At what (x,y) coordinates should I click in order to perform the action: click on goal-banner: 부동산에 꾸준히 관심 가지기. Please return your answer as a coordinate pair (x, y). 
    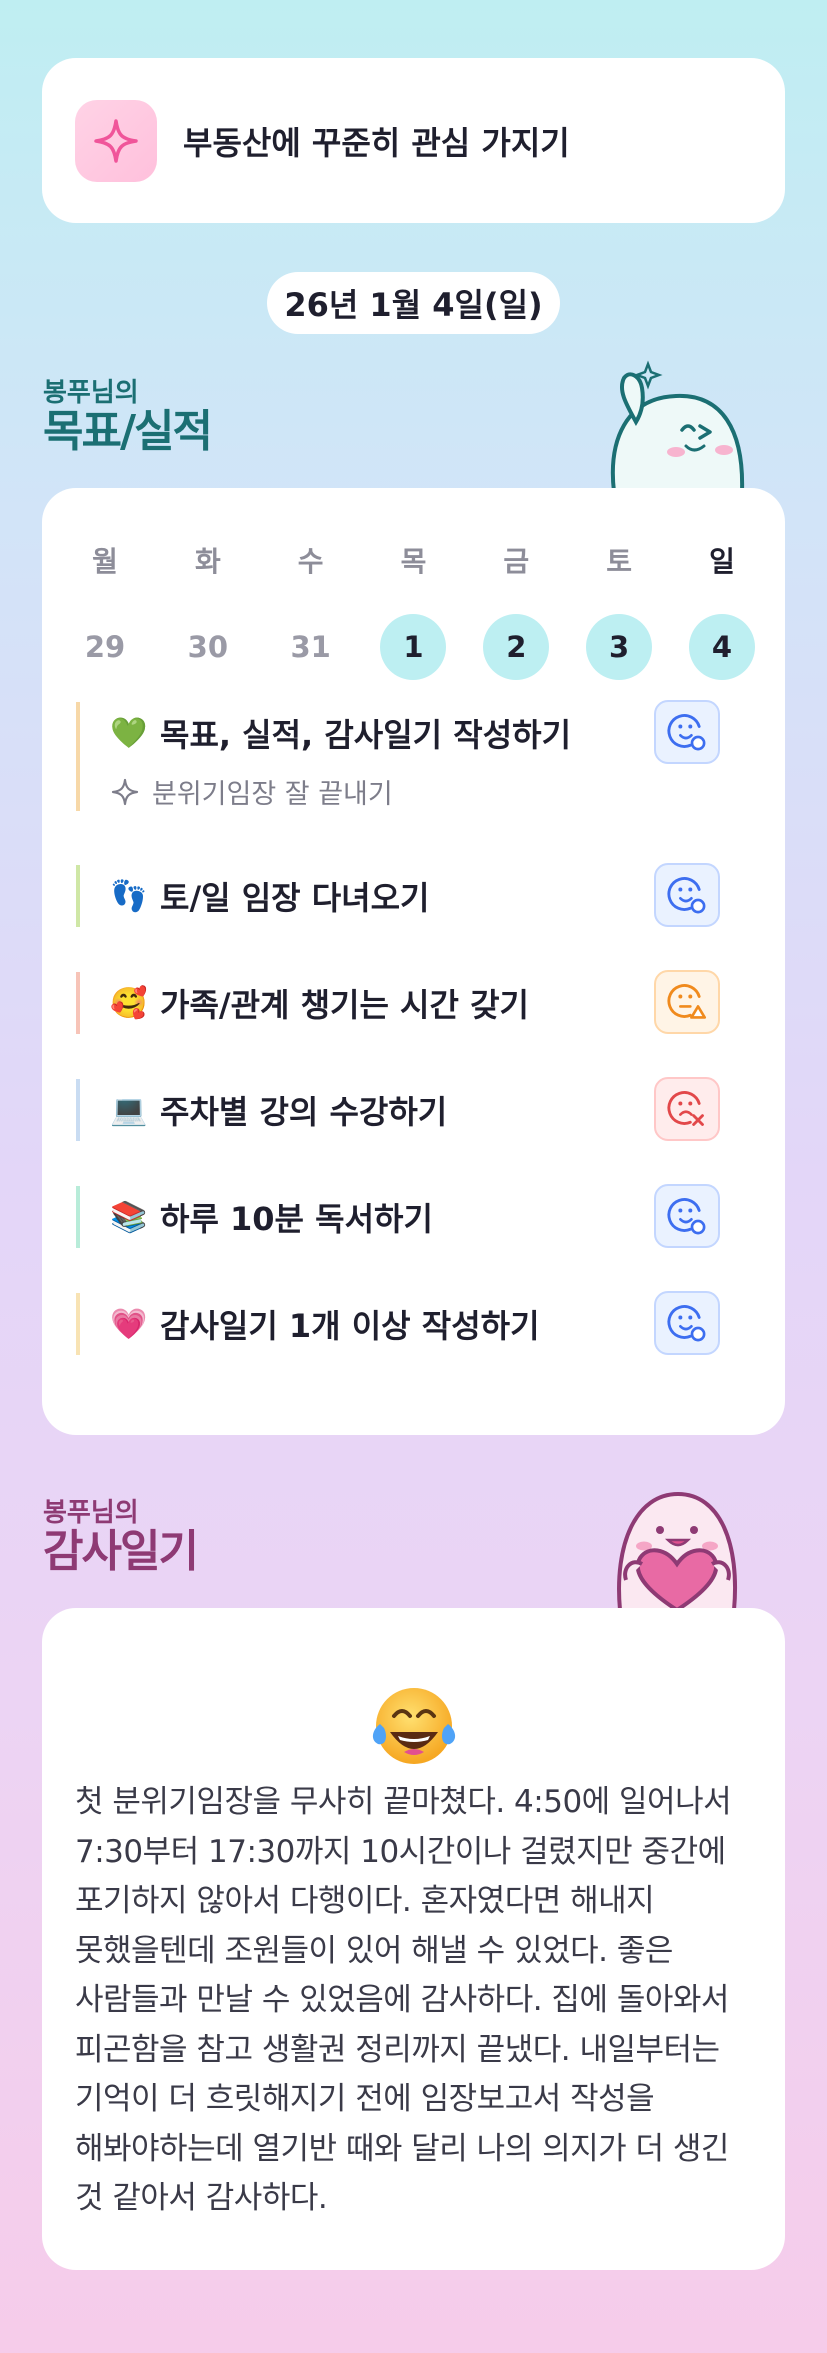
    Looking at the image, I should click on (413, 140).